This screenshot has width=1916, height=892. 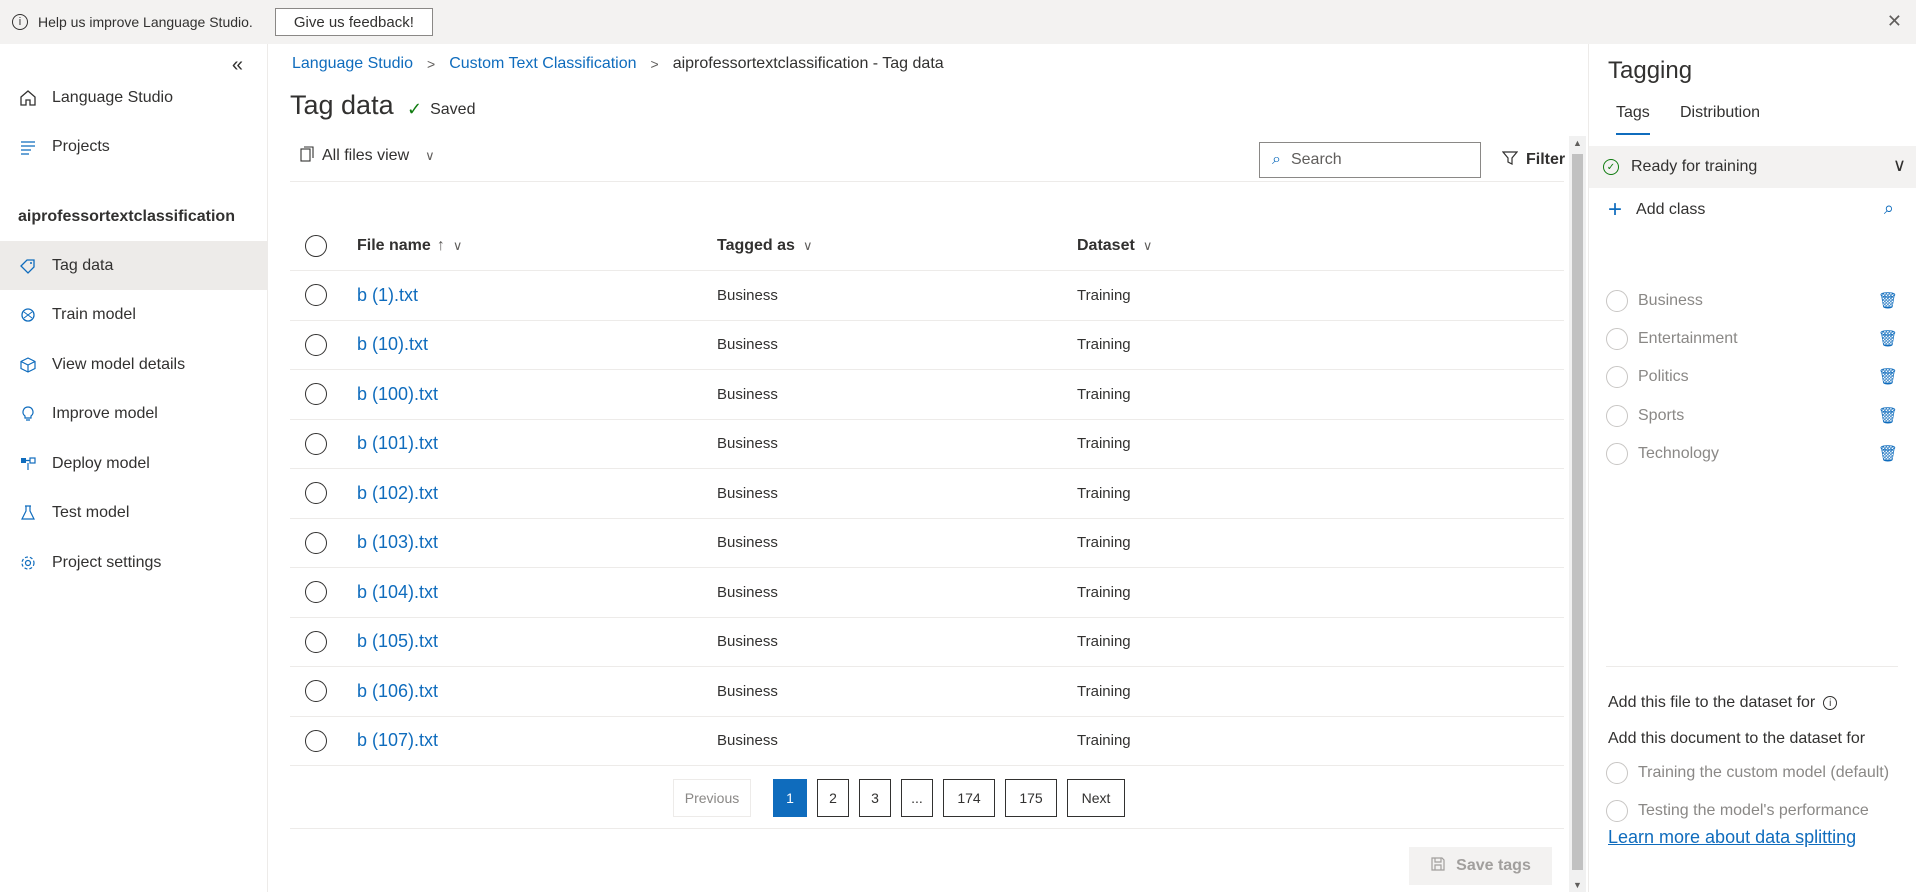 I want to click on sidebar-item-deploy-model: Deploy model, so click(x=133, y=463).